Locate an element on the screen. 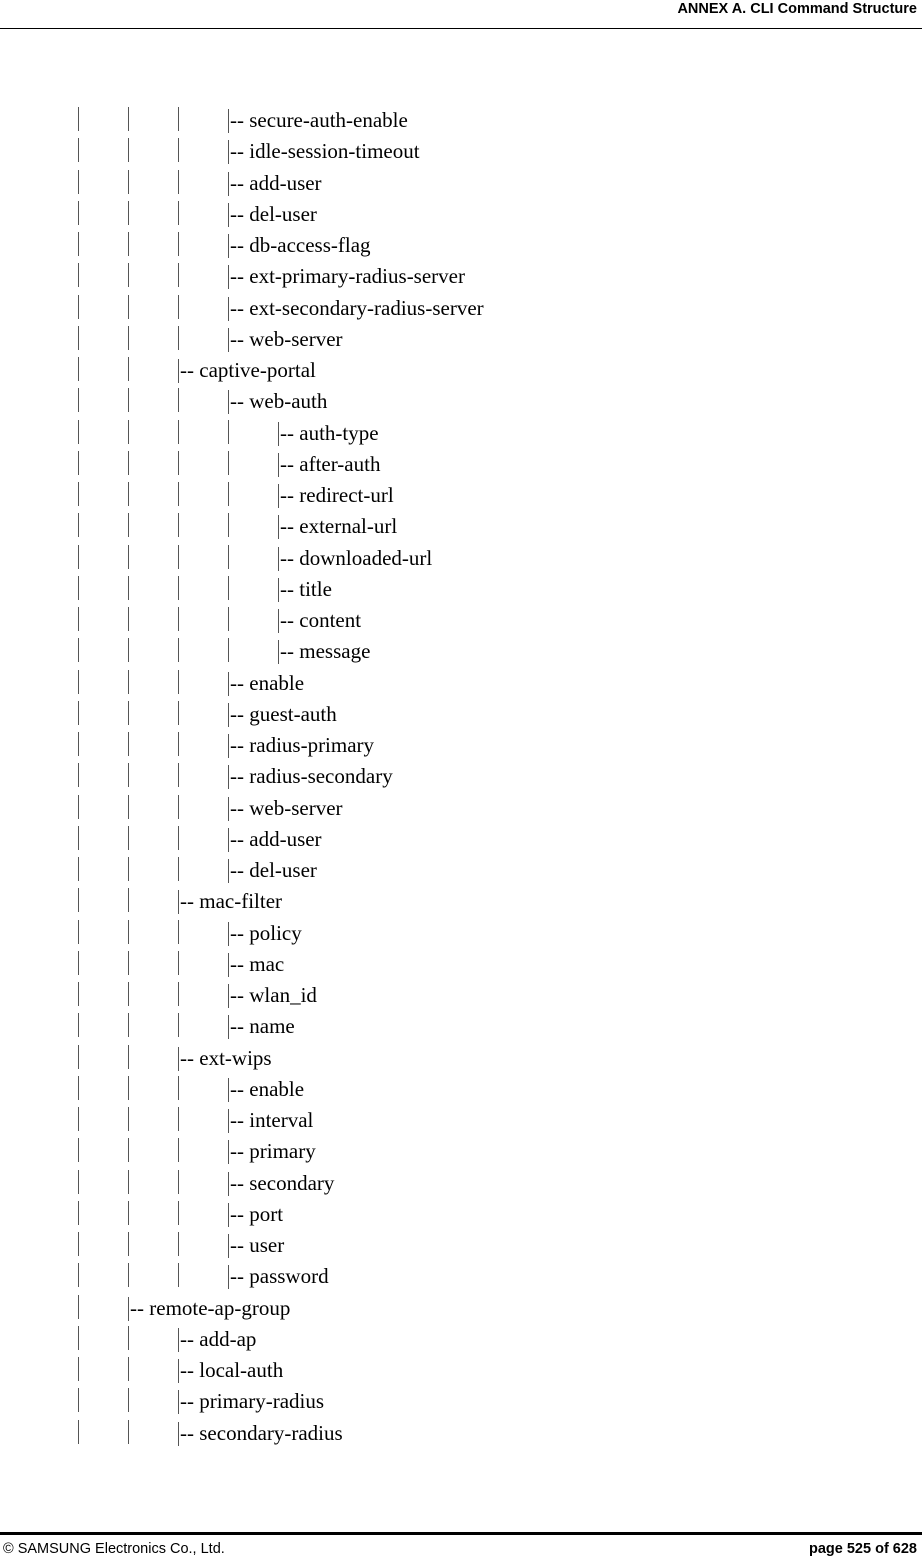  command-label: ext-primary-radius-server is located at coordinates (357, 276).